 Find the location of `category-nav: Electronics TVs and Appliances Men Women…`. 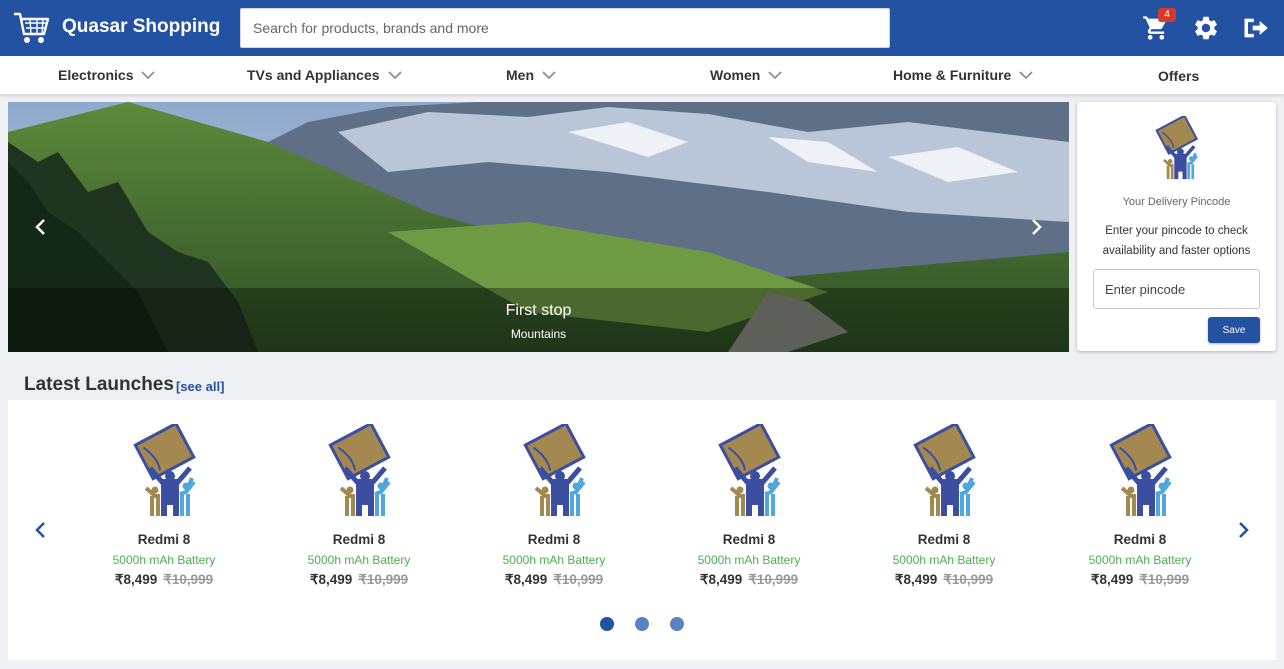

category-nav: Electronics TVs and Appliances Men Women… is located at coordinates (642, 75).